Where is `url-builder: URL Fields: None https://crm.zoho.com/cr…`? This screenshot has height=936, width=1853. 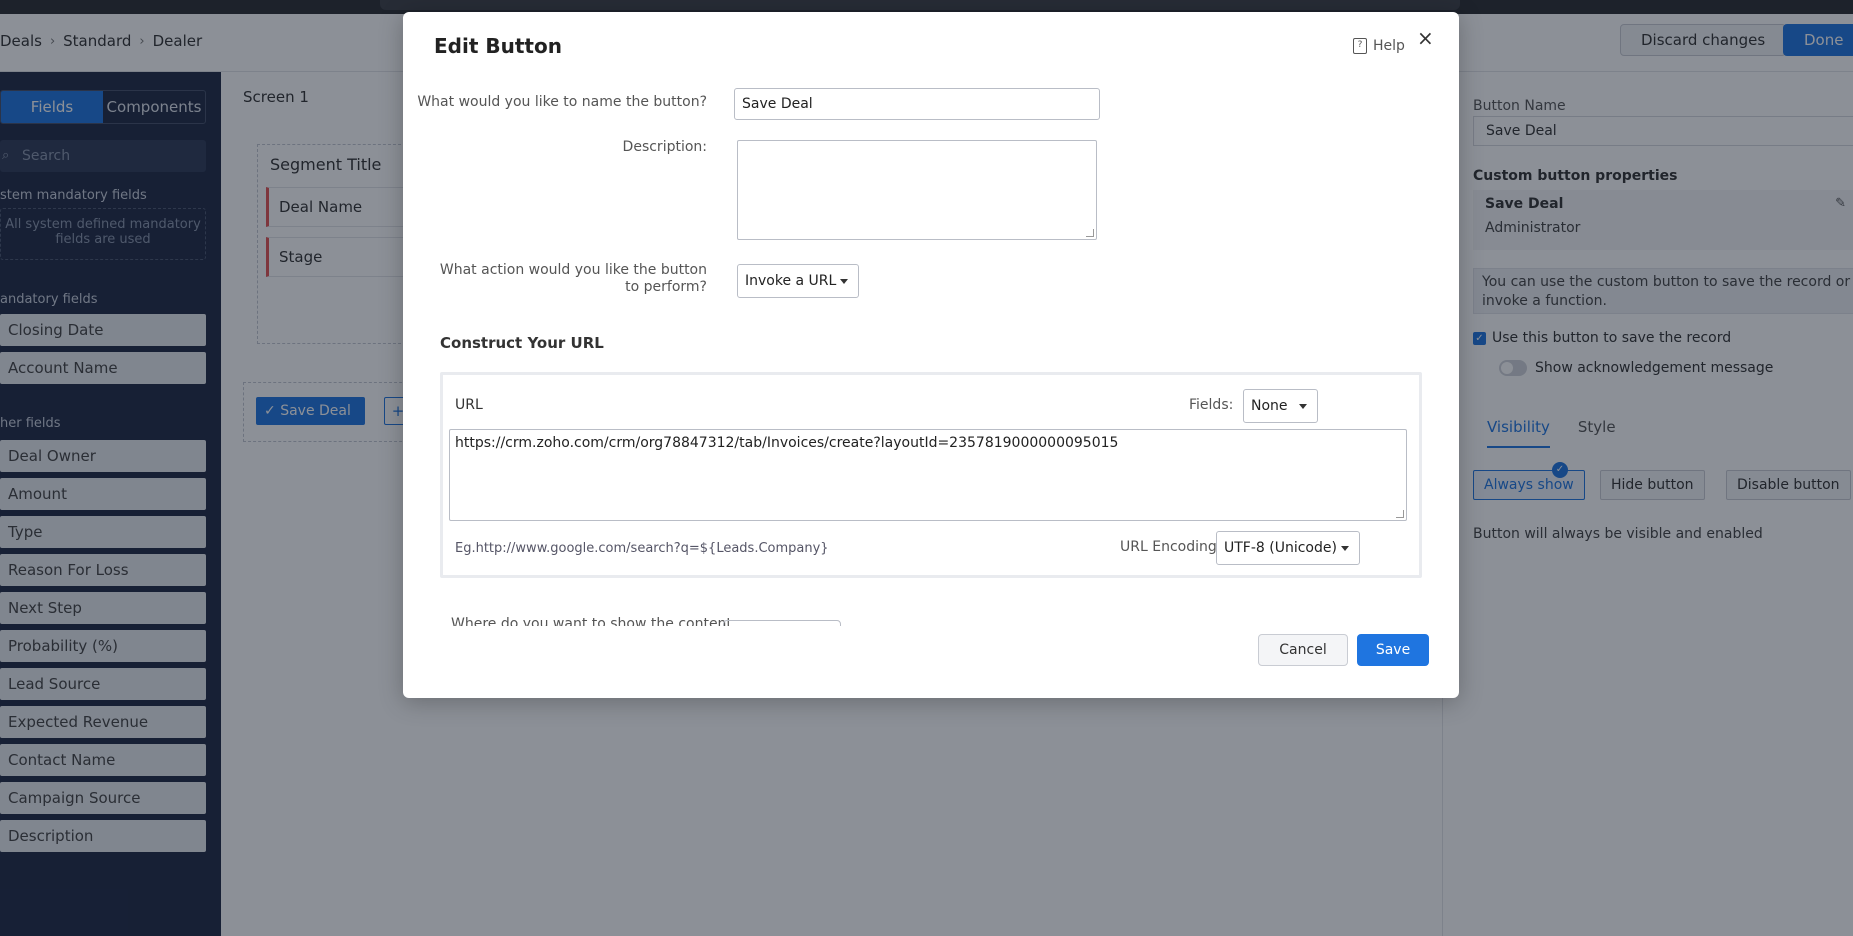 url-builder: URL Fields: None https://crm.zoho.com/cr… is located at coordinates (931, 475).